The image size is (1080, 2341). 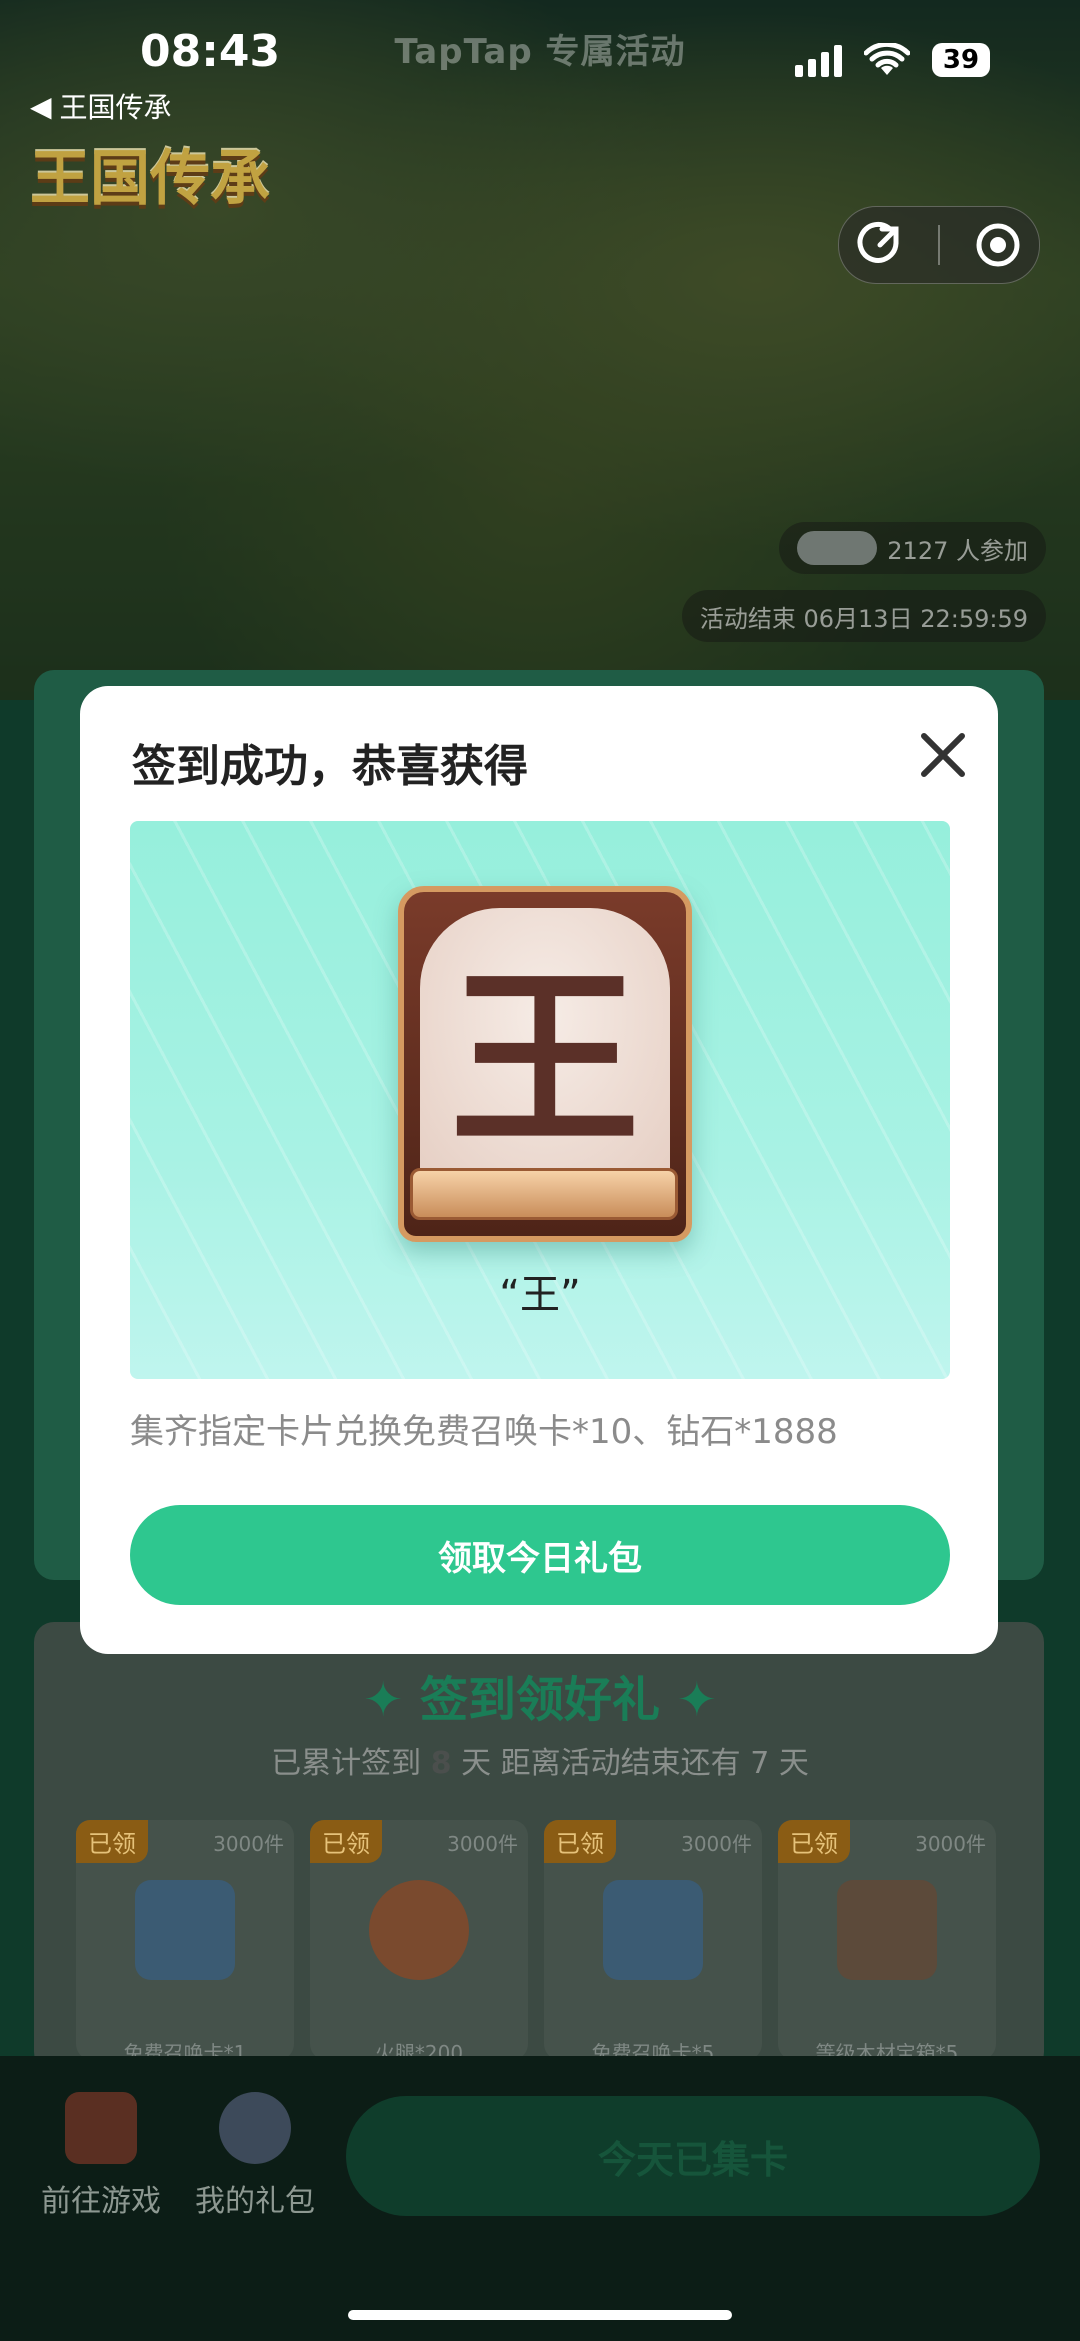 What do you see at coordinates (887, 59) in the screenshot?
I see `wifi-icon` at bounding box center [887, 59].